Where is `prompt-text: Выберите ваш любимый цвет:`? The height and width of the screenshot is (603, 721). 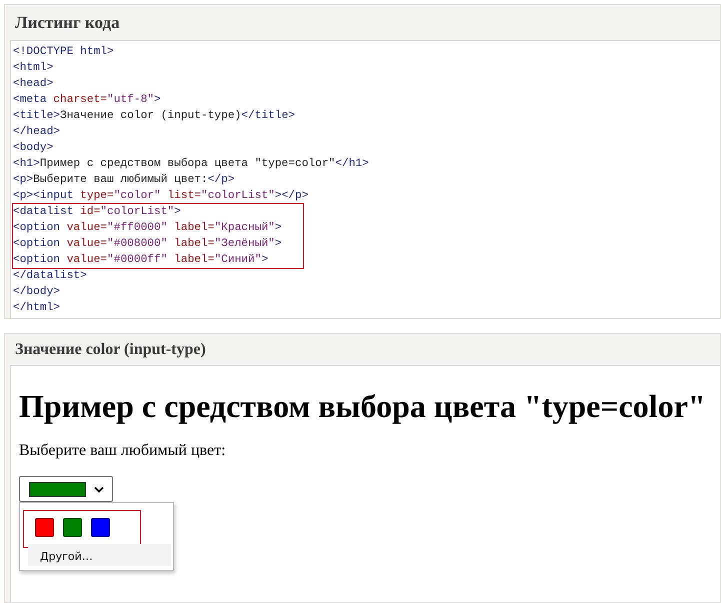 prompt-text: Выберите ваш любимый цвет: is located at coordinates (123, 451).